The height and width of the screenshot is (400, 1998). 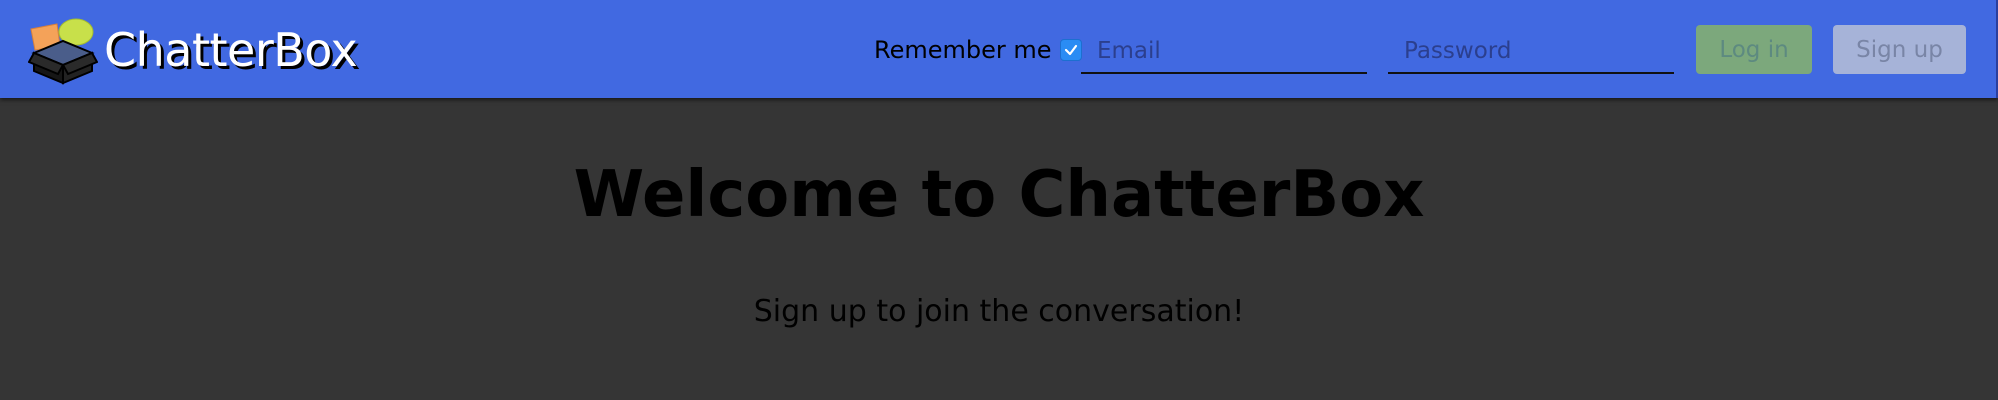 I want to click on password-field, so click(x=1531, y=52).